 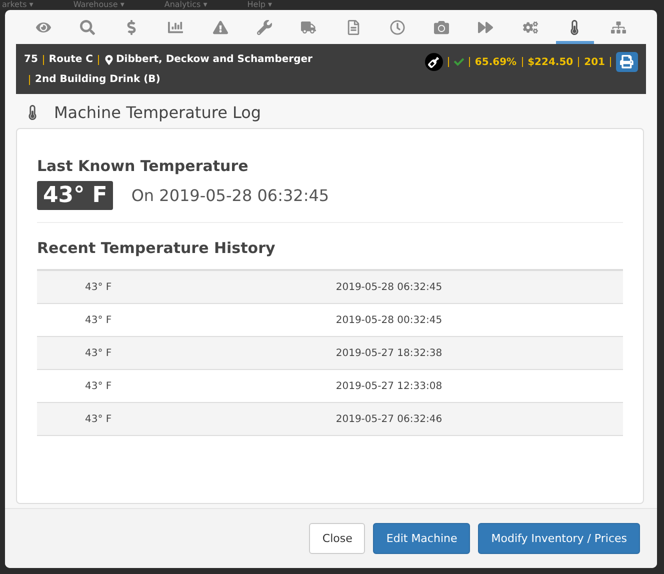 I want to click on clock-icon, so click(x=397, y=27).